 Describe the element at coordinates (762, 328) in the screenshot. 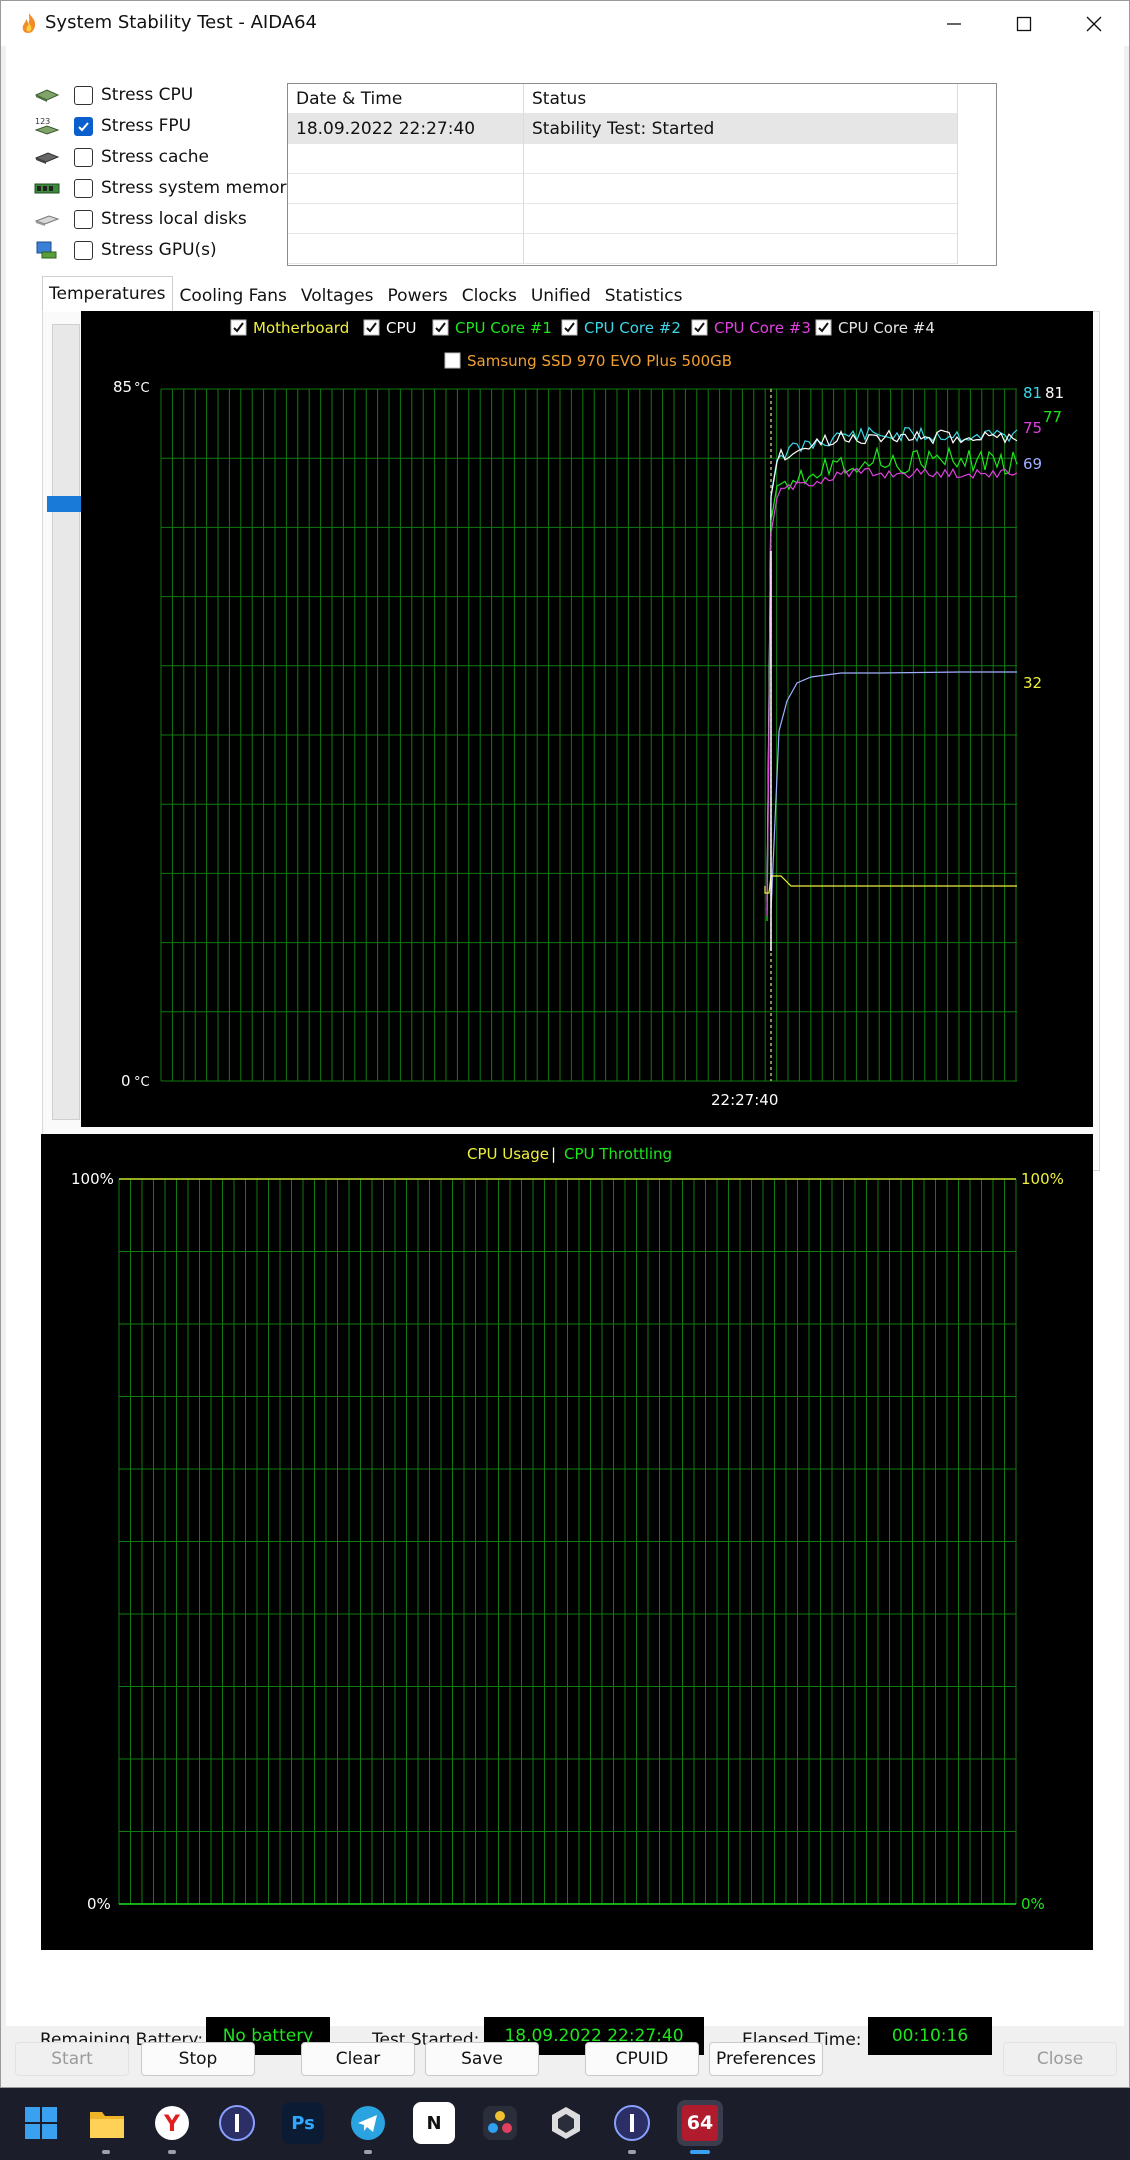

I see `legend-label: CPU Core #3` at that location.